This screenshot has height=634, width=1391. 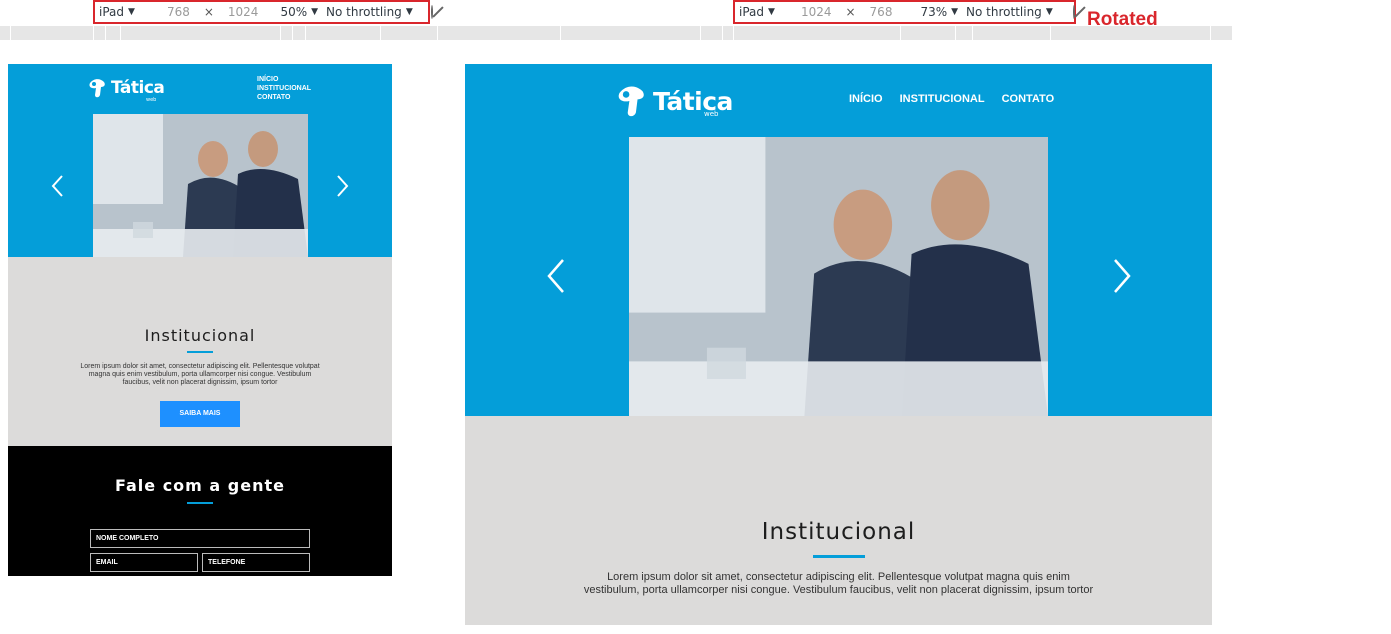 What do you see at coordinates (144, 562) in the screenshot?
I see `email-field: EMAIL` at bounding box center [144, 562].